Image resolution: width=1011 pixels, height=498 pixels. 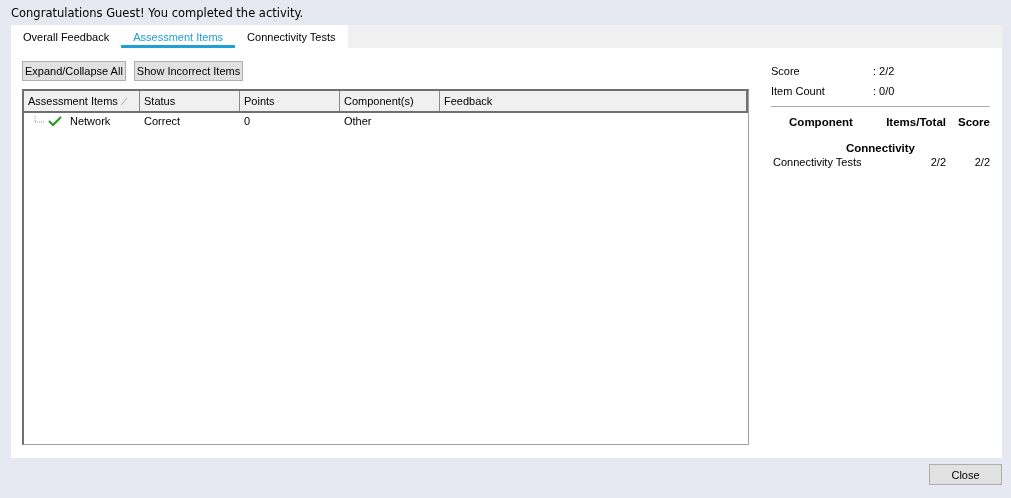 What do you see at coordinates (40, 121) in the screenshot?
I see `tree-line` at bounding box center [40, 121].